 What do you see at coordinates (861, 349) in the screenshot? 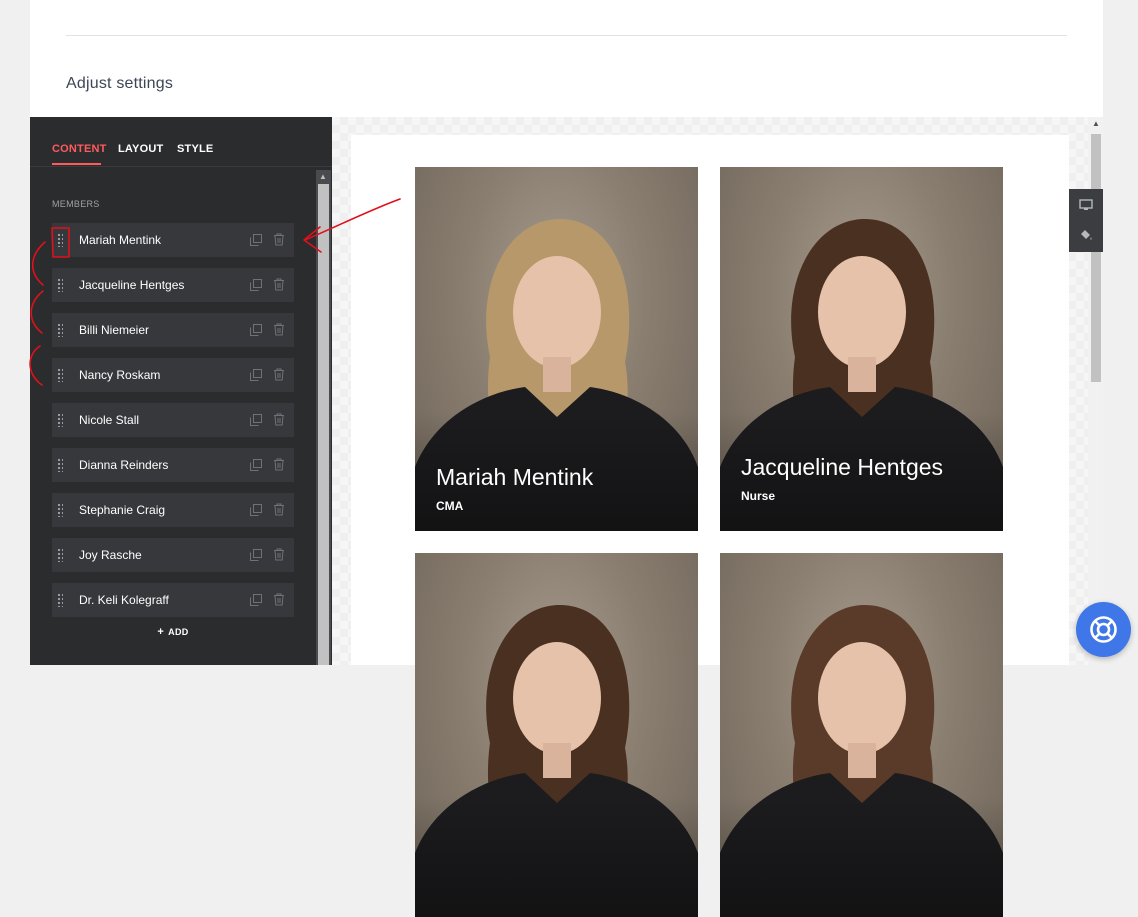
I see `team-member-card: Jacqueline Hentges Nurse` at bounding box center [861, 349].